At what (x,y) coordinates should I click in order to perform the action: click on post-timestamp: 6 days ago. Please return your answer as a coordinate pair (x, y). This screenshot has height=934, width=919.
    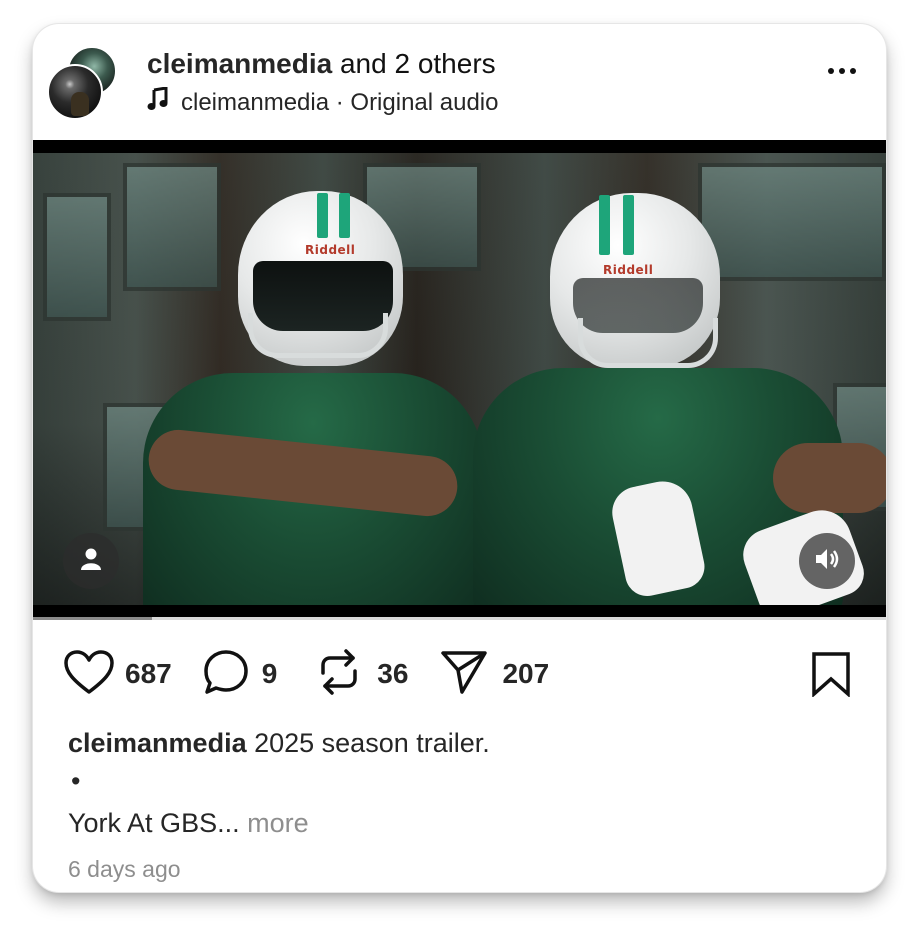
    Looking at the image, I should click on (124, 869).